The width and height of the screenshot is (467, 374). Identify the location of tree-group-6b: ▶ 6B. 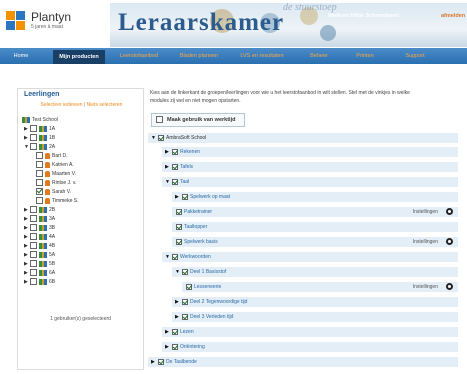
(39, 282).